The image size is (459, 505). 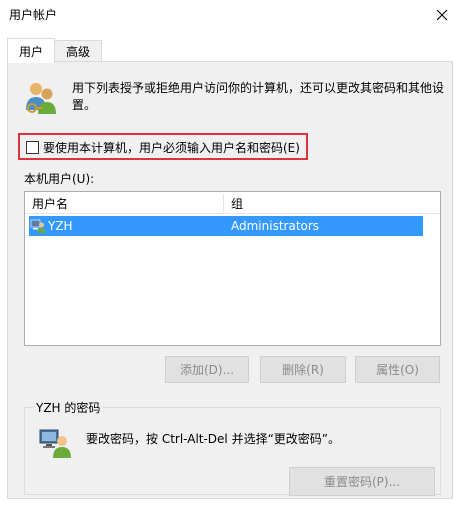 What do you see at coordinates (237, 203) in the screenshot?
I see `column-header-group: 组` at bounding box center [237, 203].